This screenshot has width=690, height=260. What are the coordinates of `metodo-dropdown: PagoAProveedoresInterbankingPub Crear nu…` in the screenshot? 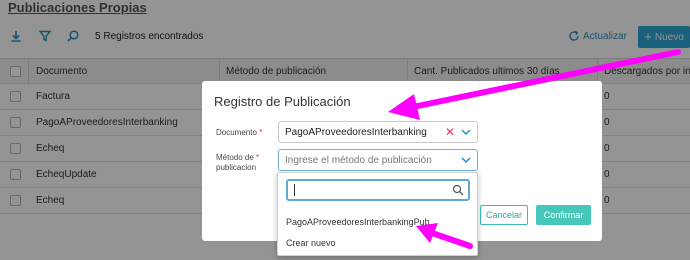 It's located at (377, 214).